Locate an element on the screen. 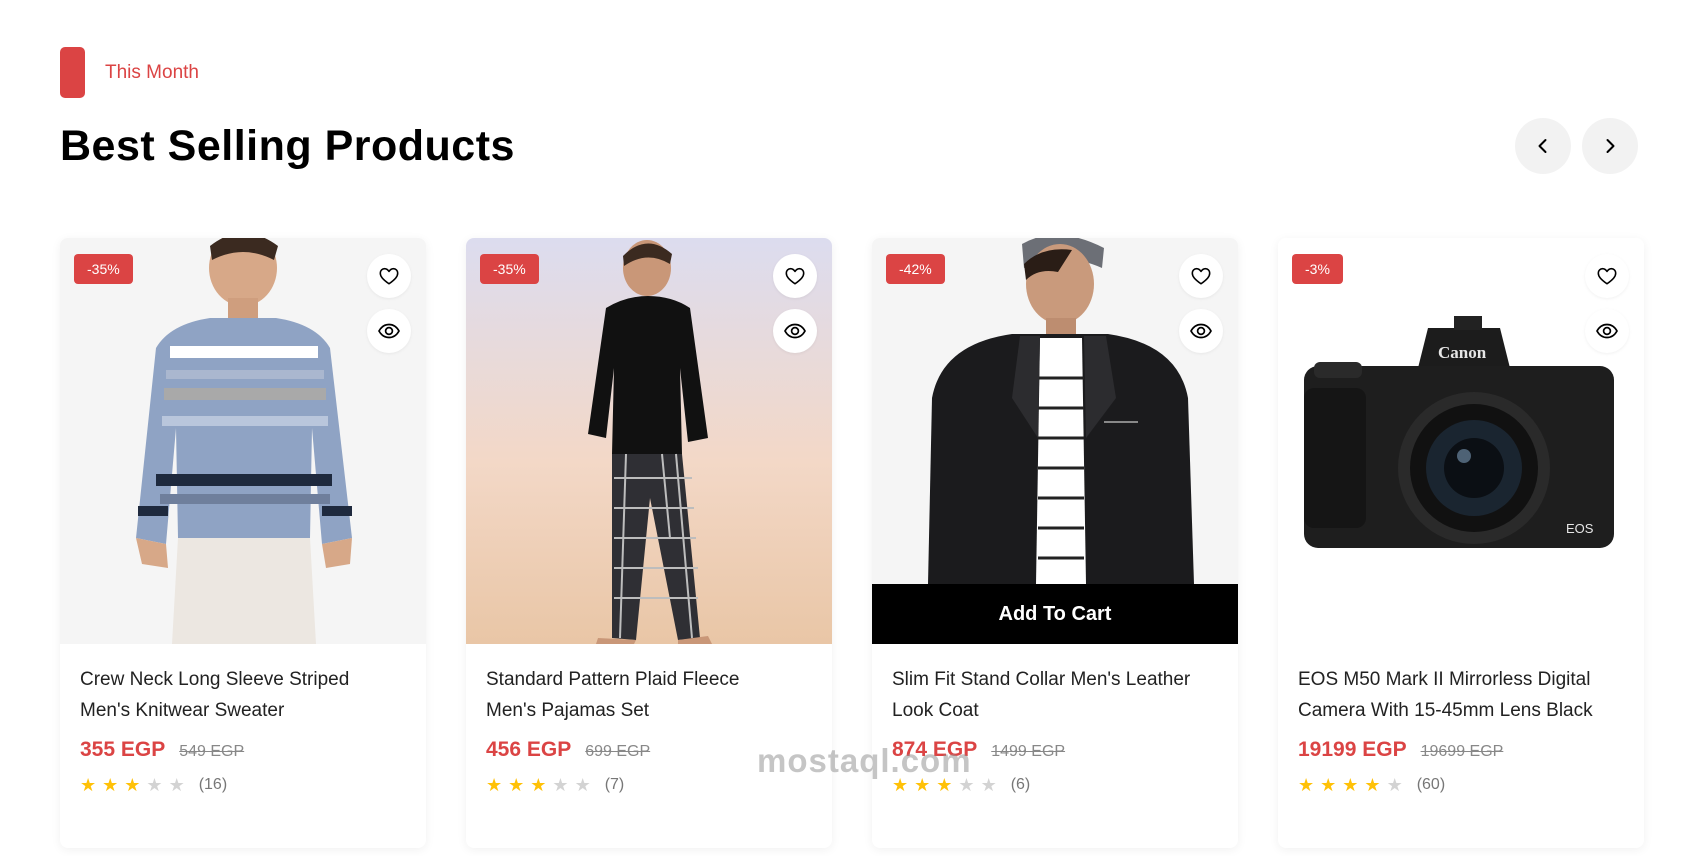  rating-row: ★ ★ ★ ★ ★ (7) is located at coordinates (649, 785).